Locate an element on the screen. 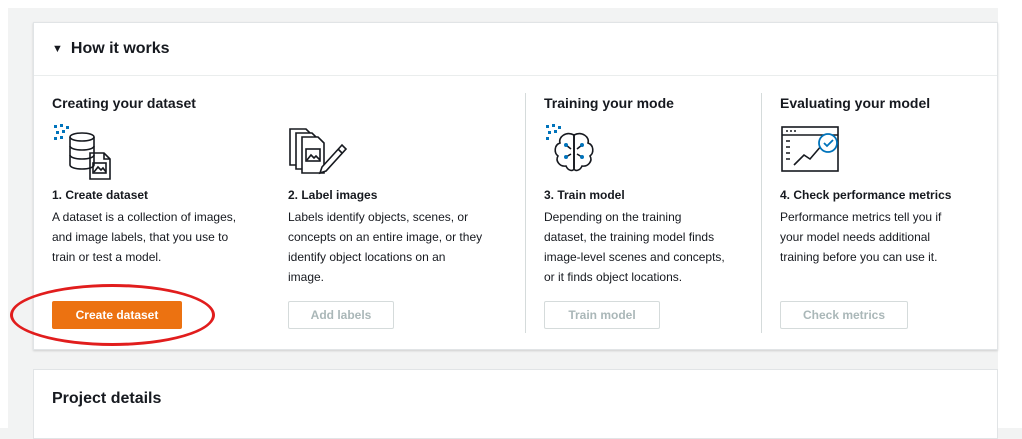 Image resolution: width=1022 pixels, height=439 pixels. column-creating-dataset: Creating your dataset is located at coordinates (124, 103).